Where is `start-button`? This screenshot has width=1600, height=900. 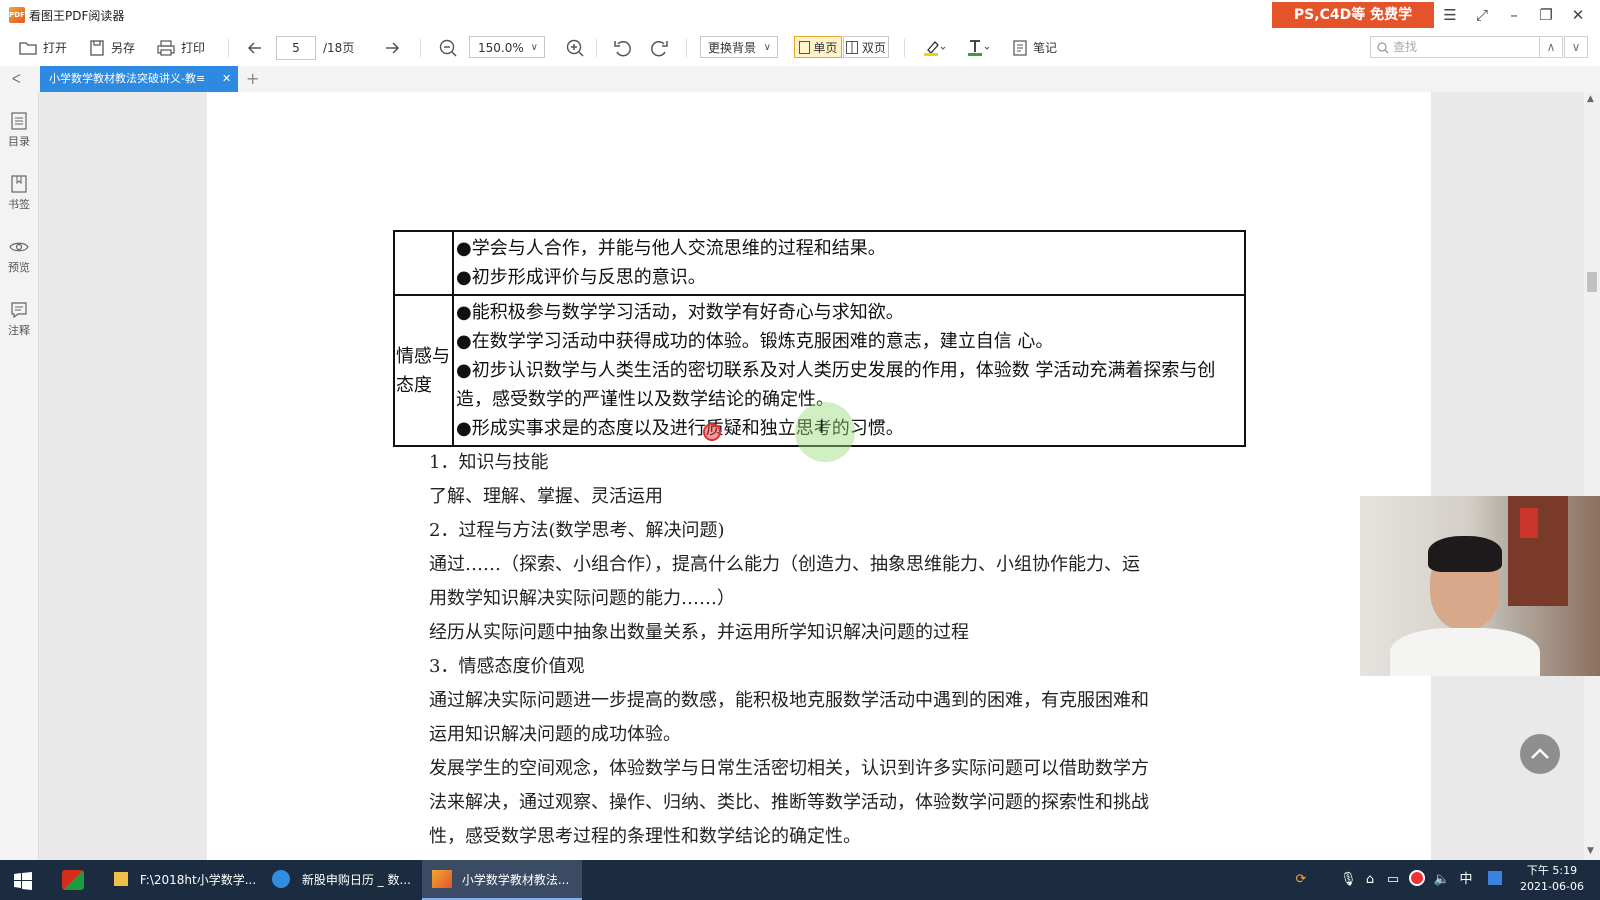 start-button is located at coordinates (23, 881).